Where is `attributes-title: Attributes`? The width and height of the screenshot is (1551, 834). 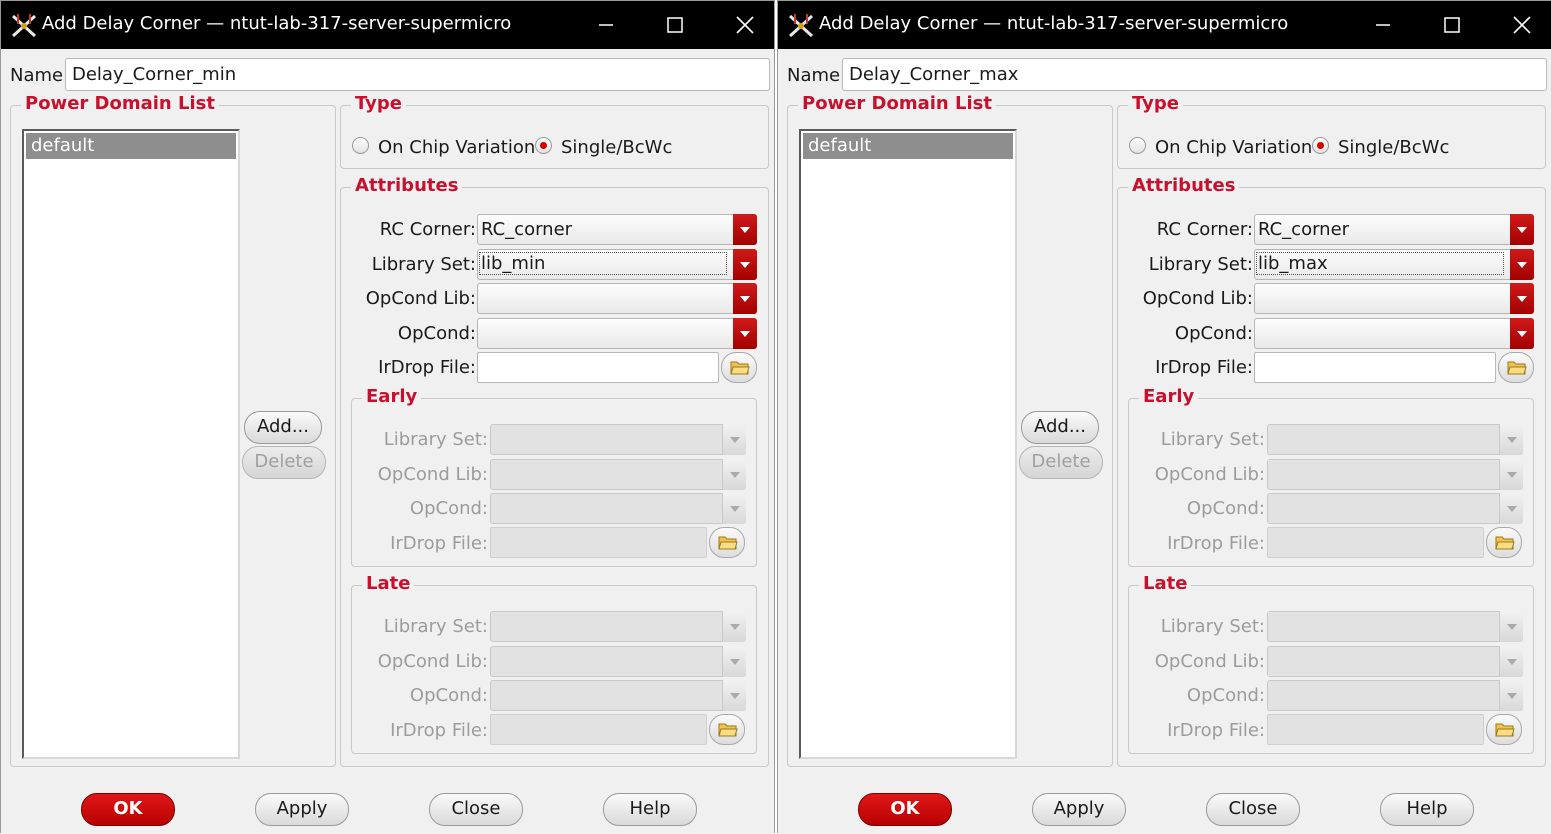 attributes-title: Attributes is located at coordinates (407, 185).